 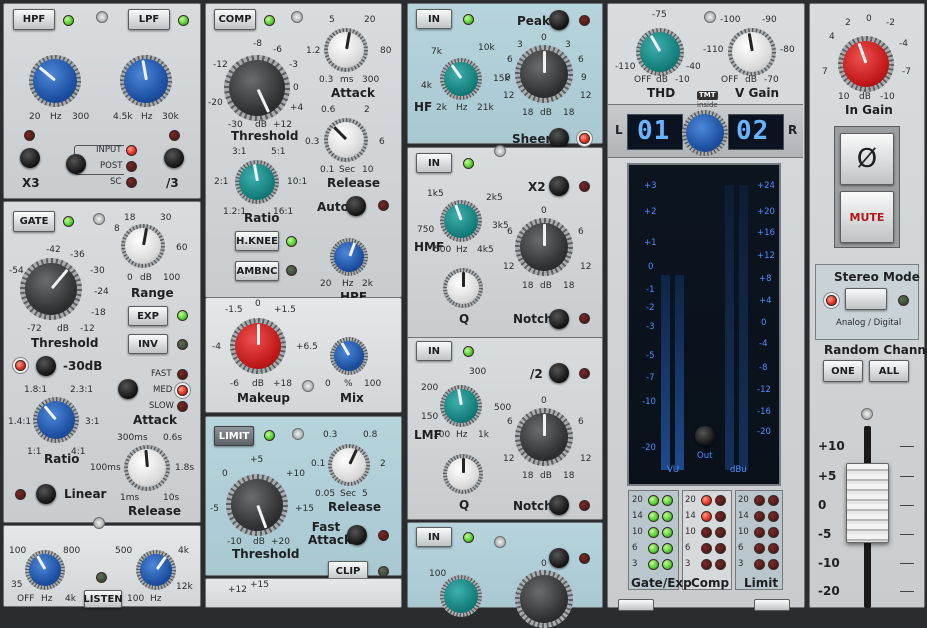 I want to click on thd-knob, so click(x=660, y=52).